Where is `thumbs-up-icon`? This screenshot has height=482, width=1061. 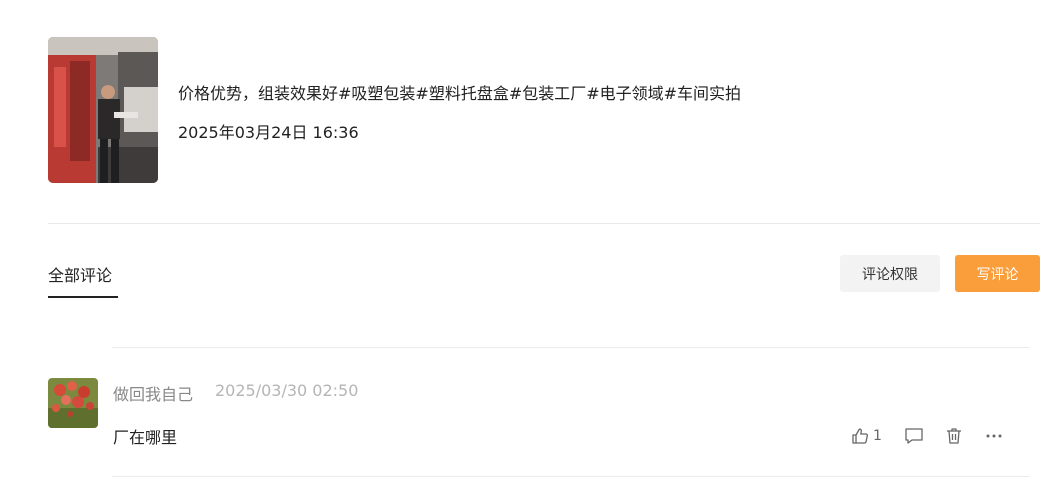
thumbs-up-icon is located at coordinates (860, 436).